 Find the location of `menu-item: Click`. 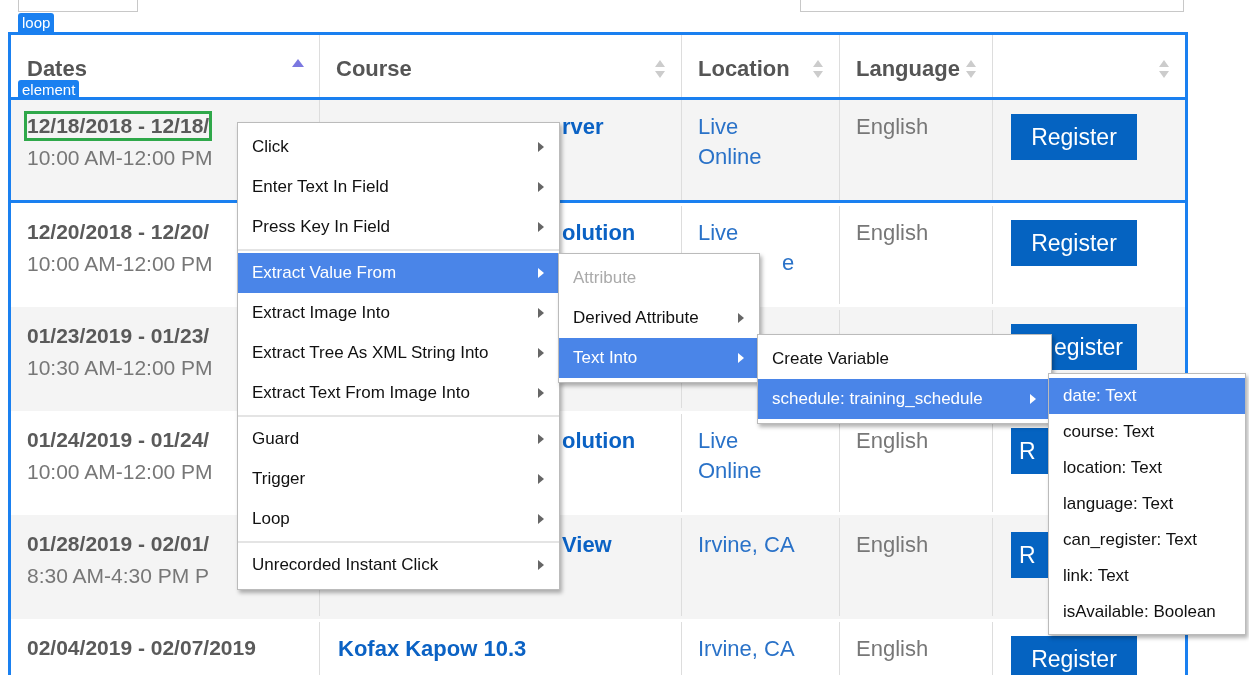

menu-item: Click is located at coordinates (398, 147).